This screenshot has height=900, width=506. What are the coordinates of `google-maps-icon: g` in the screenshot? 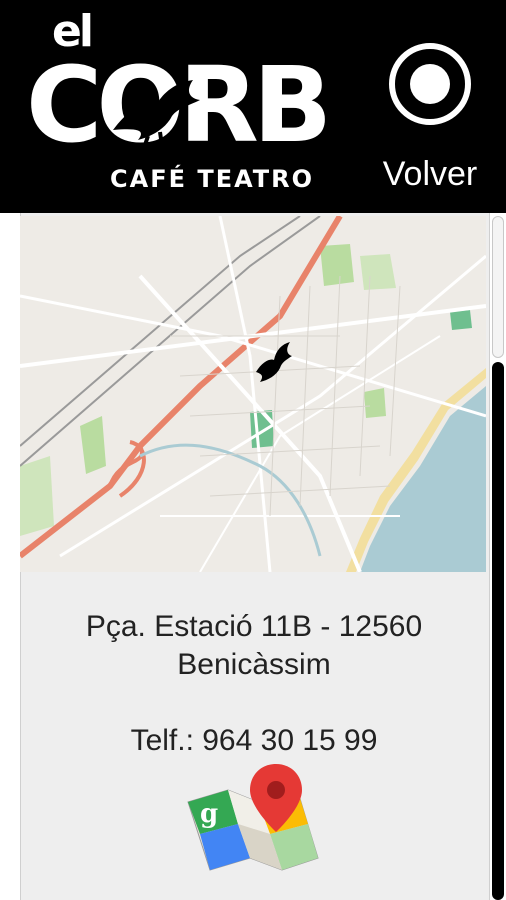 It's located at (253, 821).